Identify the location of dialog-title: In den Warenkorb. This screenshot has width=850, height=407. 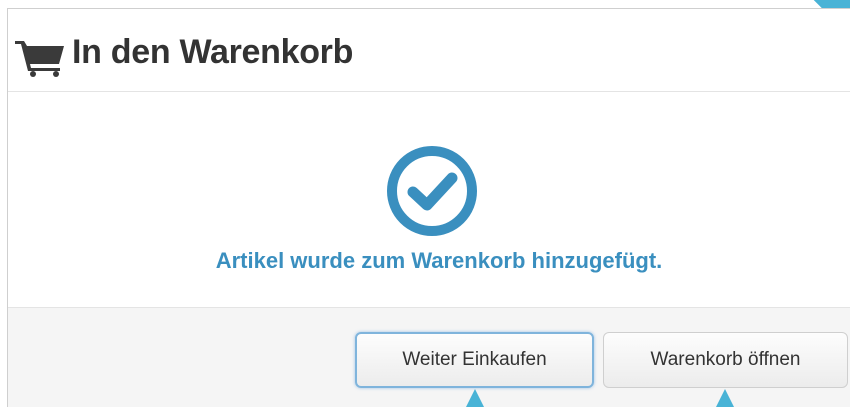
(213, 52).